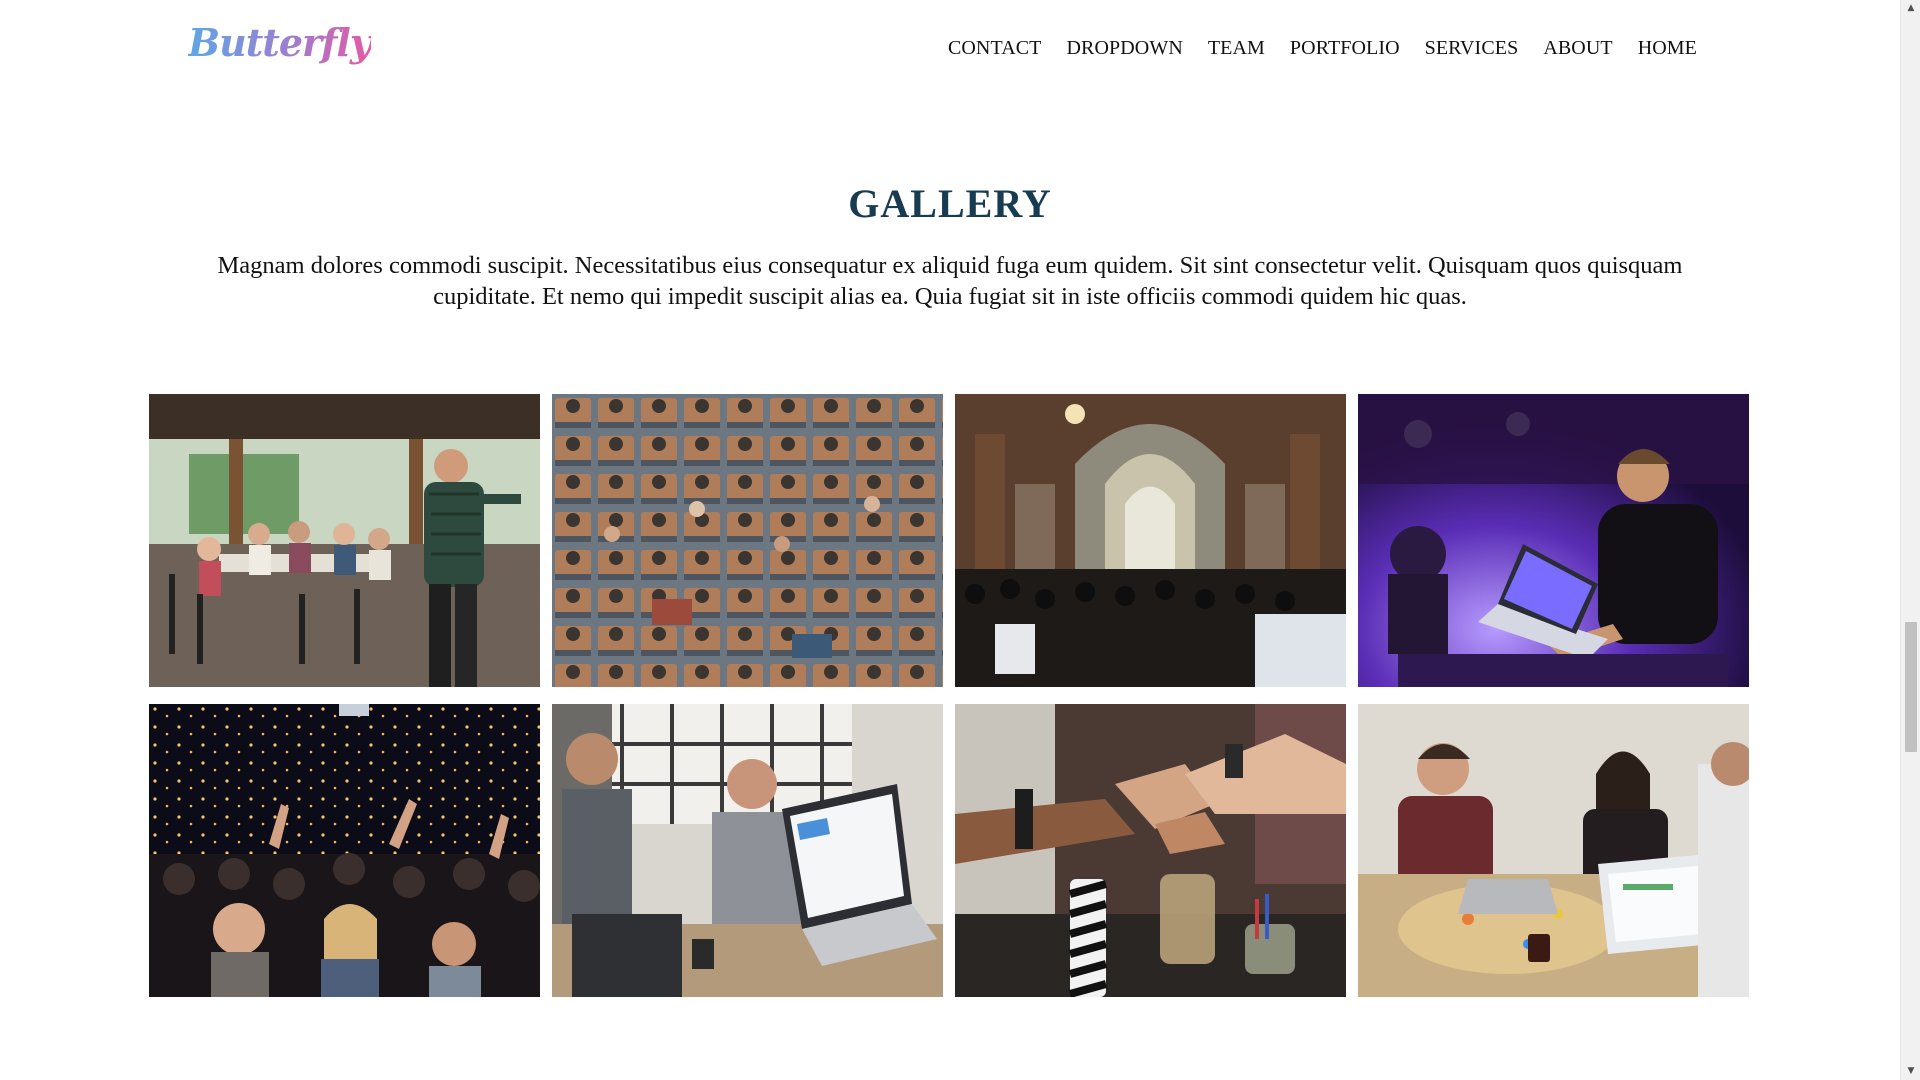  I want to click on scrollbar-thumb, so click(1911, 686).